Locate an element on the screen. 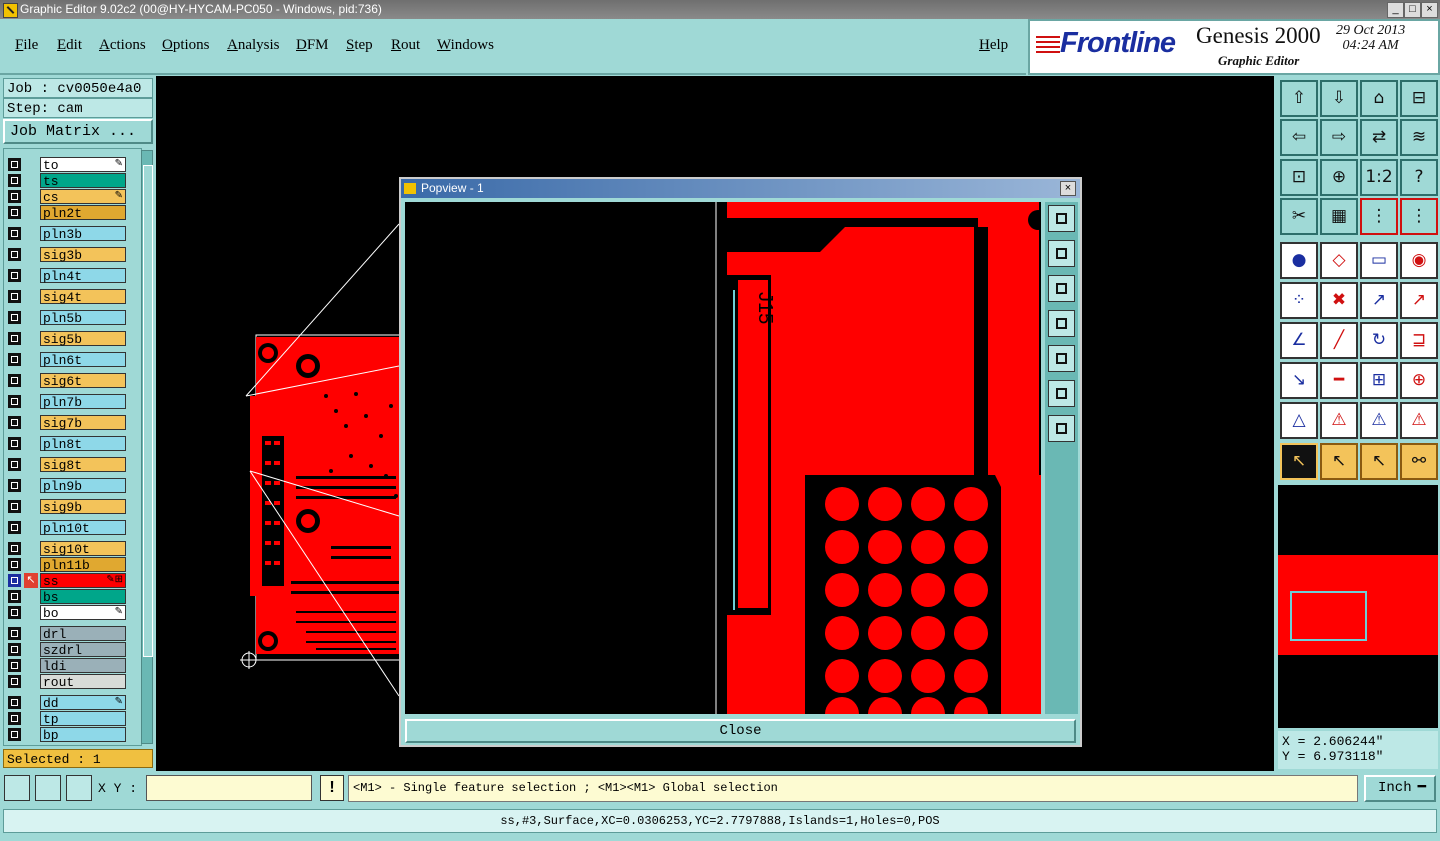 This screenshot has width=1440, height=841. layer-row: sig9b is located at coordinates (66, 507).